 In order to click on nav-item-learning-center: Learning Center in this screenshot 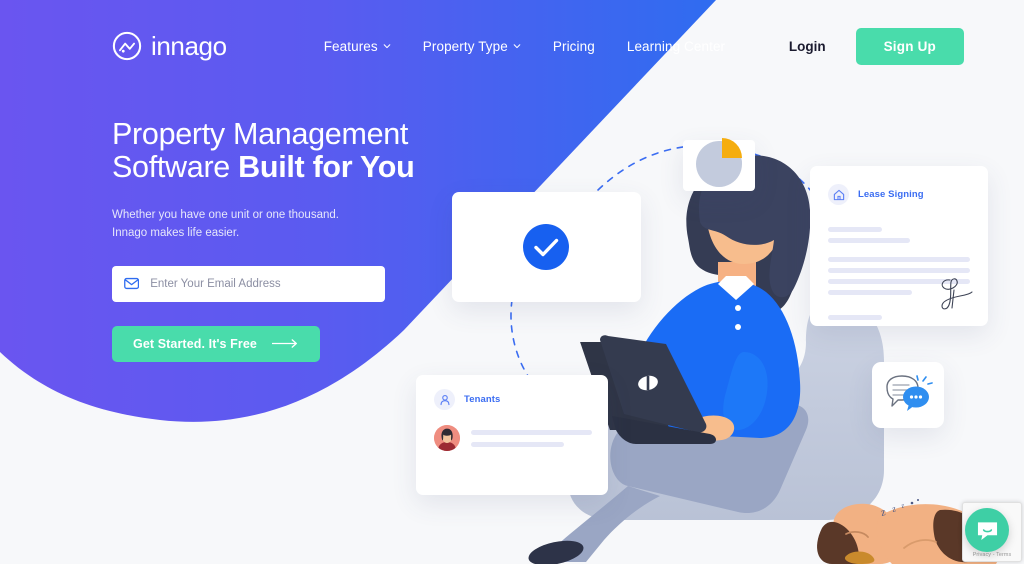, I will do `click(676, 46)`.